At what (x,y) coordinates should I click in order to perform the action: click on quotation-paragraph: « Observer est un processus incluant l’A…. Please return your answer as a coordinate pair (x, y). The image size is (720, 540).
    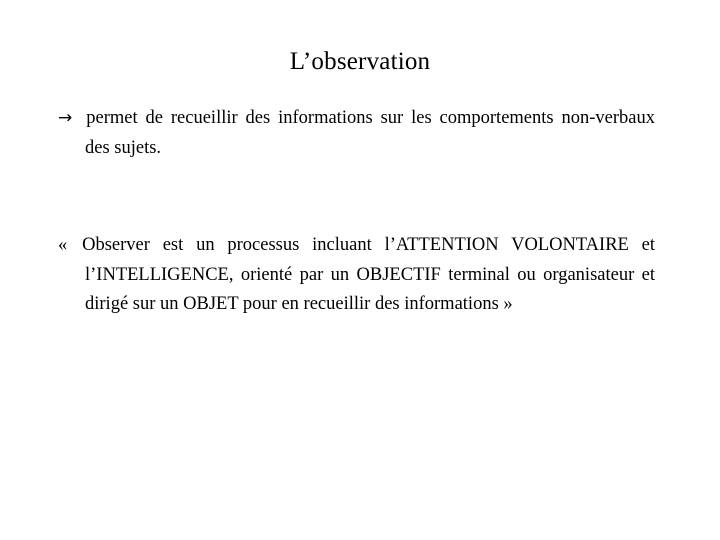
    Looking at the image, I should click on (356, 275).